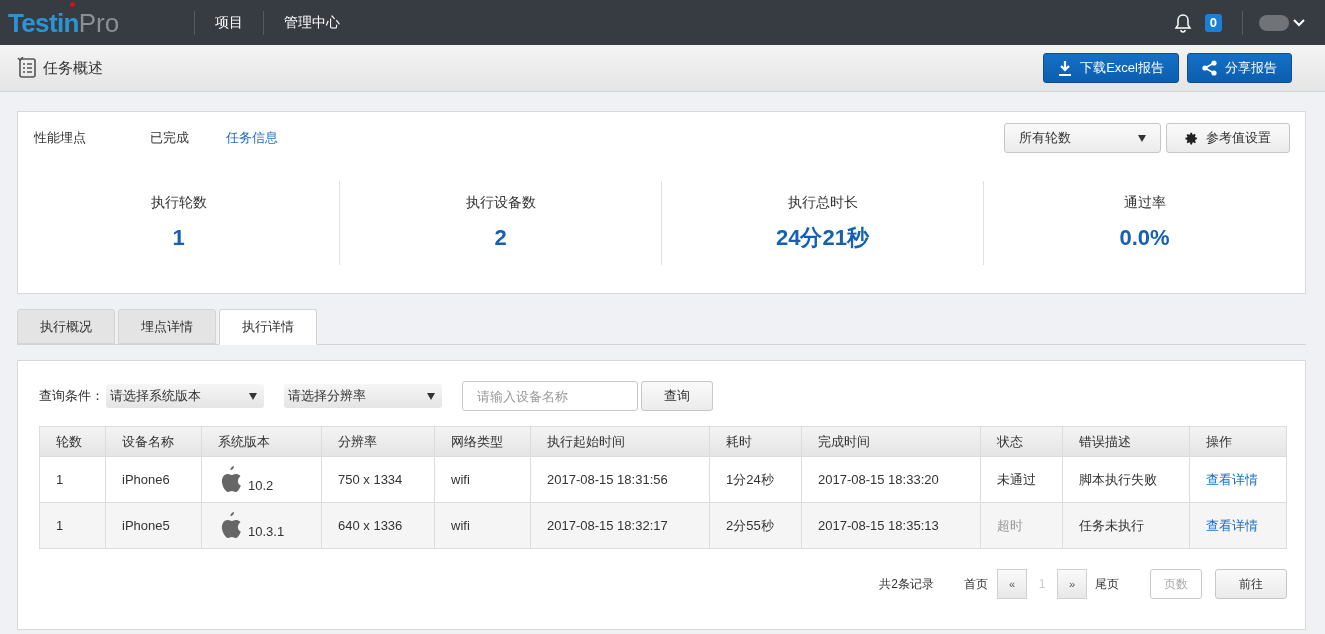 The width and height of the screenshot is (1325, 634). What do you see at coordinates (891, 525) in the screenshot?
I see `table-cell: 2017-08-15 18:35:13` at bounding box center [891, 525].